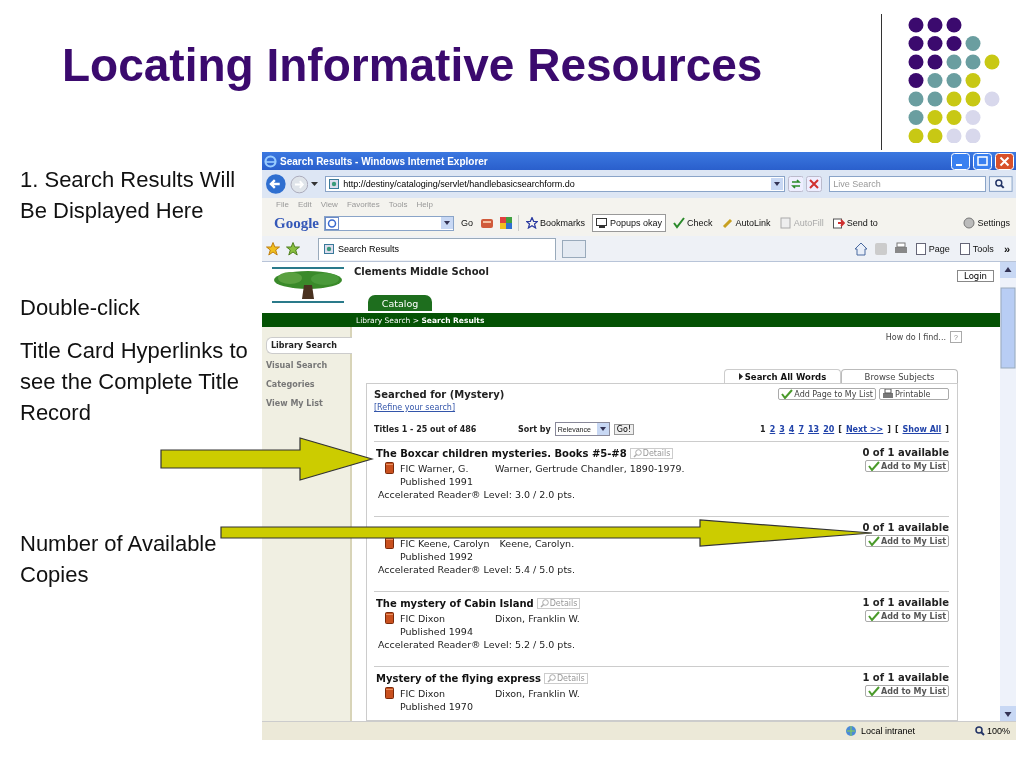 This screenshot has height=768, width=1024. What do you see at coordinates (763, 429) in the screenshot?
I see `current-page: 1` at bounding box center [763, 429].